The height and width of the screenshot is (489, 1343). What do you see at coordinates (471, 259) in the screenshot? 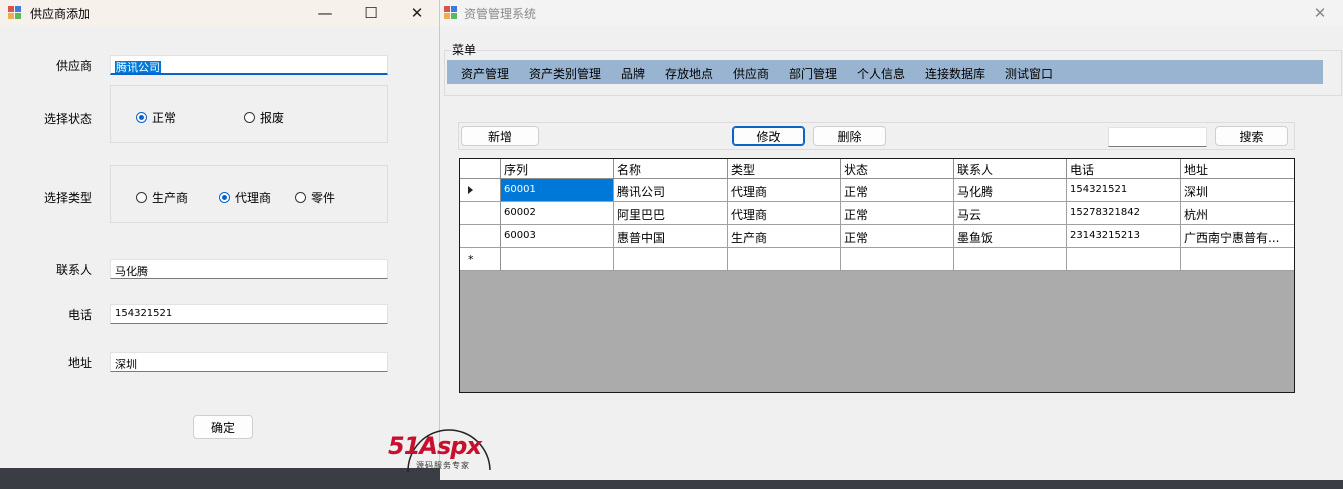
I see `new-row-marker: *` at bounding box center [471, 259].